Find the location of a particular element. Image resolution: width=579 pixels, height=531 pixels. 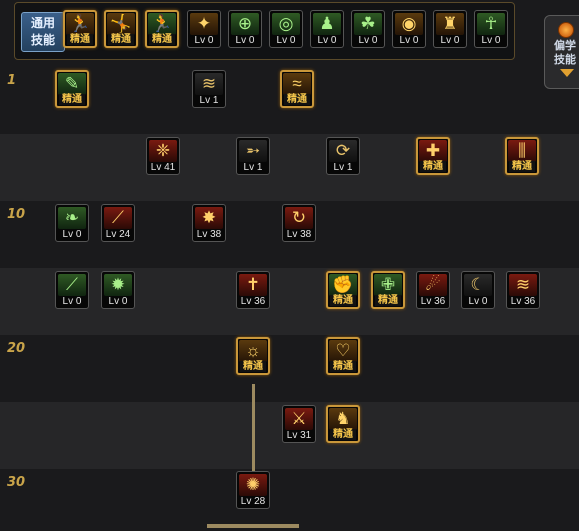

skill-slot: ♡ 精通 is located at coordinates (343, 356).